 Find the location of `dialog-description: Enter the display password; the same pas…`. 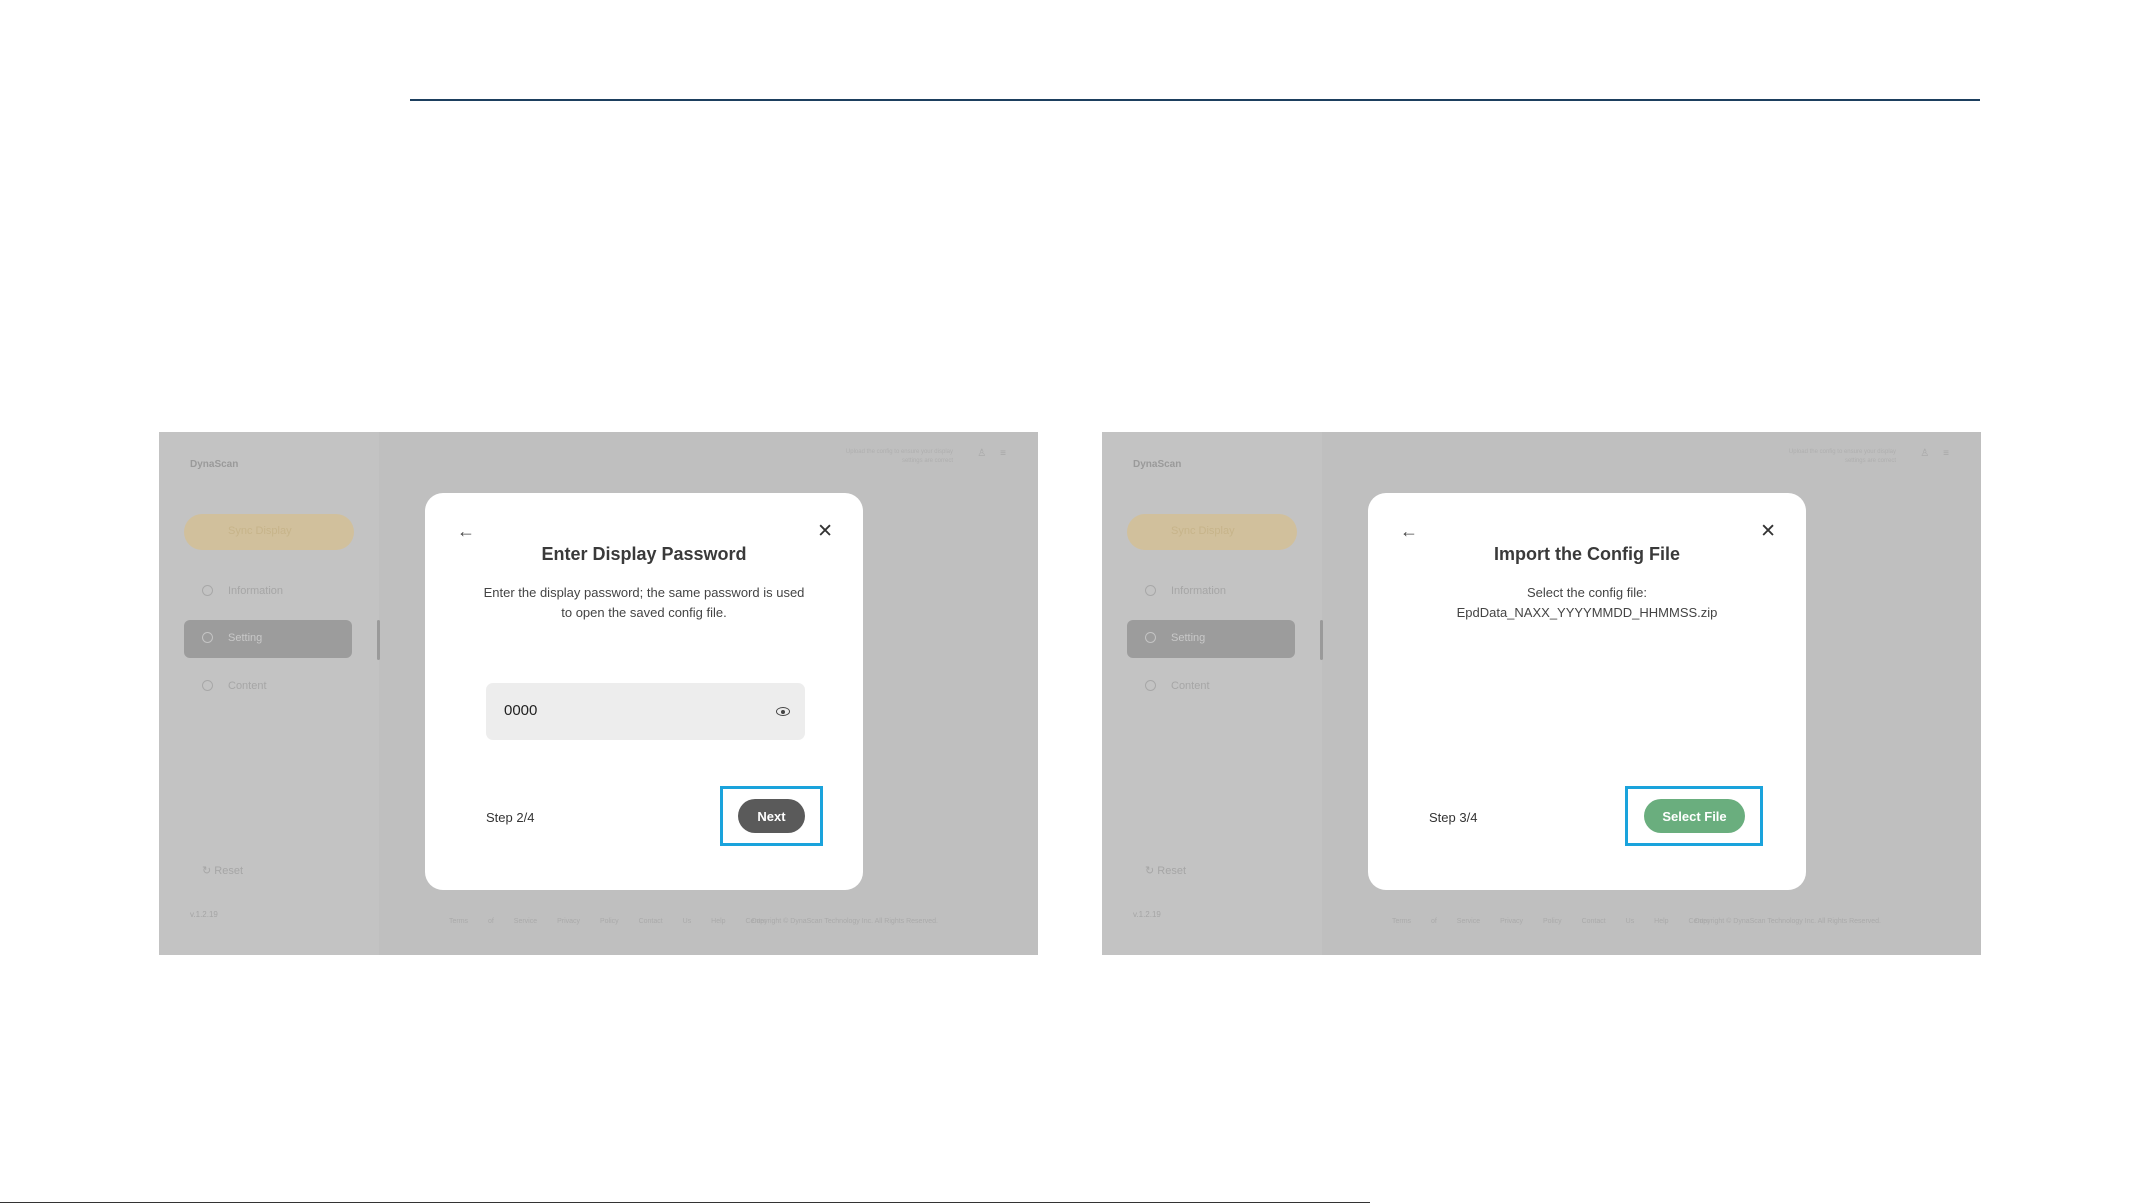

dialog-description: Enter the display password; the same pas… is located at coordinates (644, 602).